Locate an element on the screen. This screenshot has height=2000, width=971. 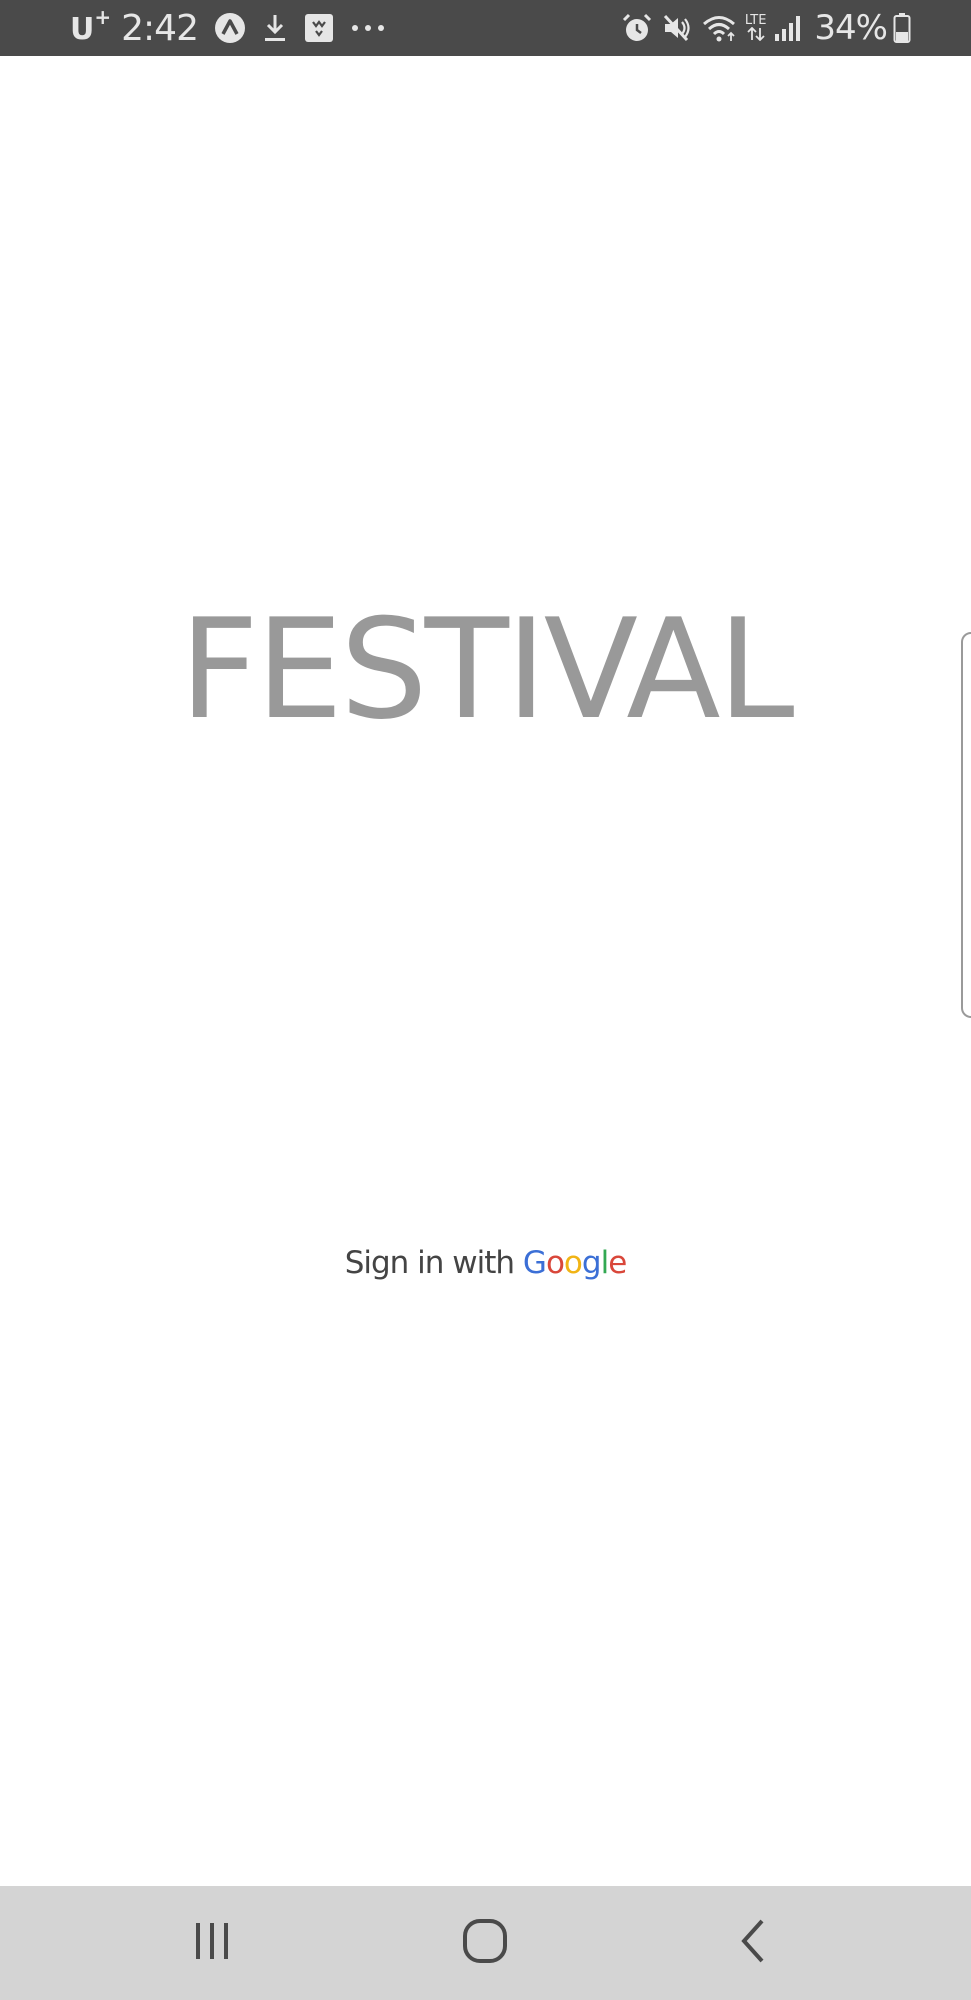
carrier-label: U+ is located at coordinates (91, 26).